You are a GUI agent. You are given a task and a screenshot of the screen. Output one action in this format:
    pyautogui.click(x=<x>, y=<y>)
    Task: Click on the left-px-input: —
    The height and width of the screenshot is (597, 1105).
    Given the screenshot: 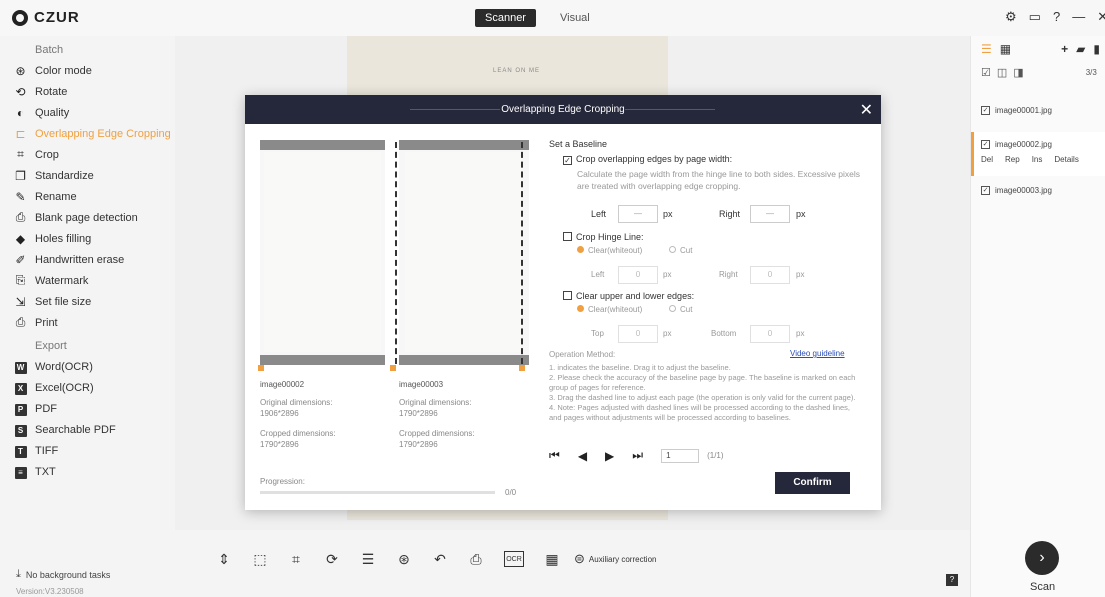 What is the action you would take?
    pyautogui.click(x=638, y=214)
    